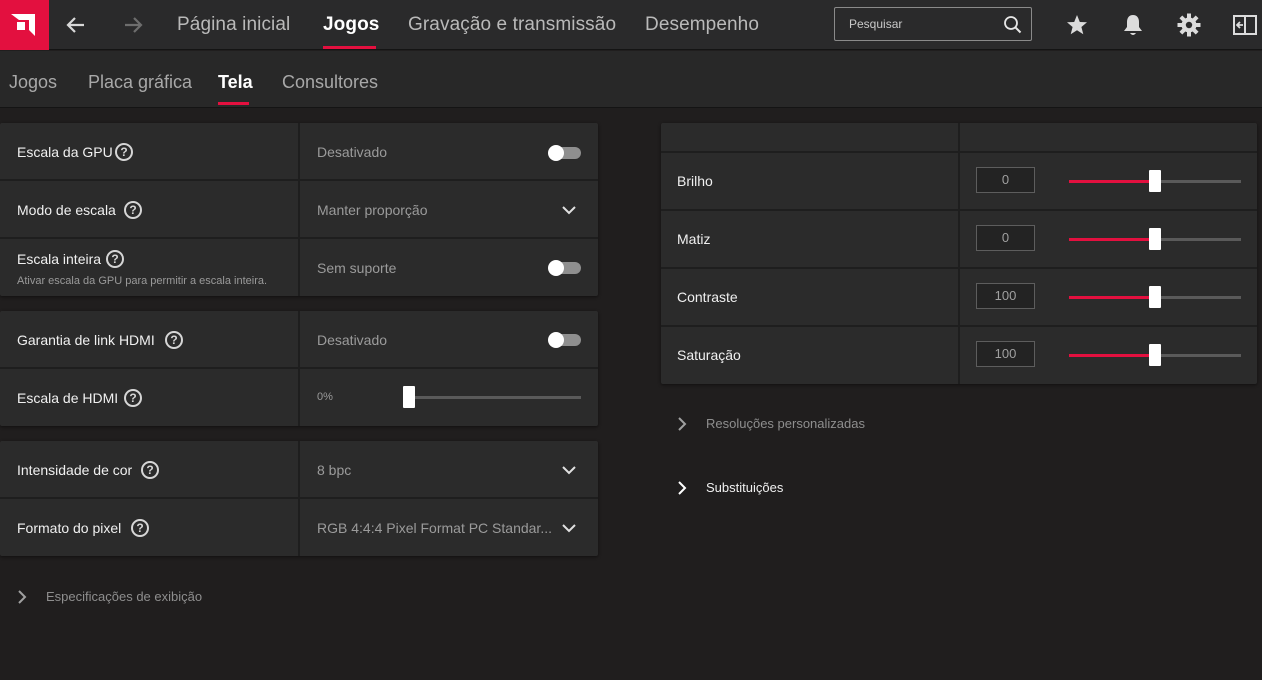  Describe the element at coordinates (512, 25) in the screenshot. I see `nav-link-recording: Gravação e transmissão` at that location.